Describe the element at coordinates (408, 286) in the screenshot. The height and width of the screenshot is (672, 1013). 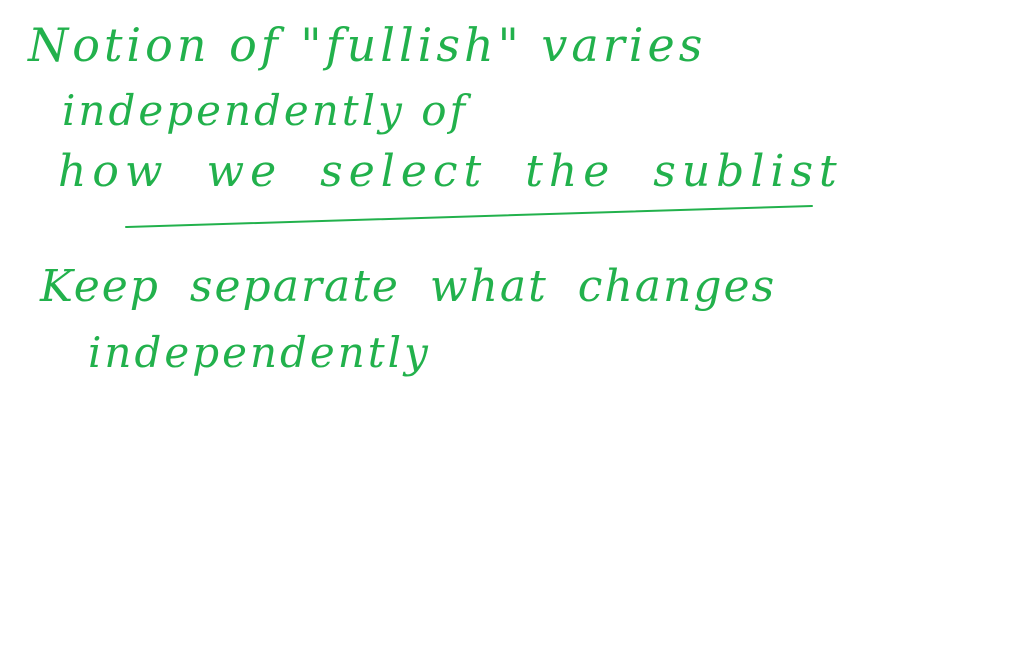
I see `note-line-4: Keep separate what changes` at that location.